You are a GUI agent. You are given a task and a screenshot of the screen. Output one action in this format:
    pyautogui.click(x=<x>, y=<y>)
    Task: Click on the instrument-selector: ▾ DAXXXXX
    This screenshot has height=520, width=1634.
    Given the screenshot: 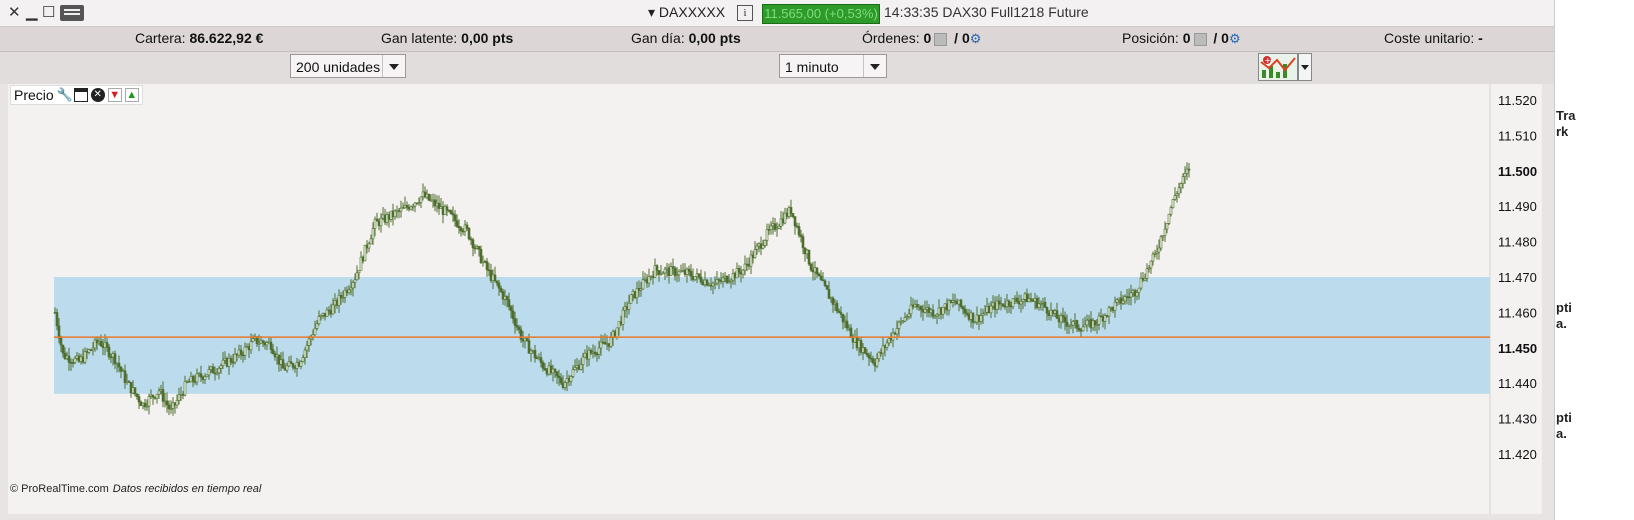 What is the action you would take?
    pyautogui.click(x=686, y=12)
    